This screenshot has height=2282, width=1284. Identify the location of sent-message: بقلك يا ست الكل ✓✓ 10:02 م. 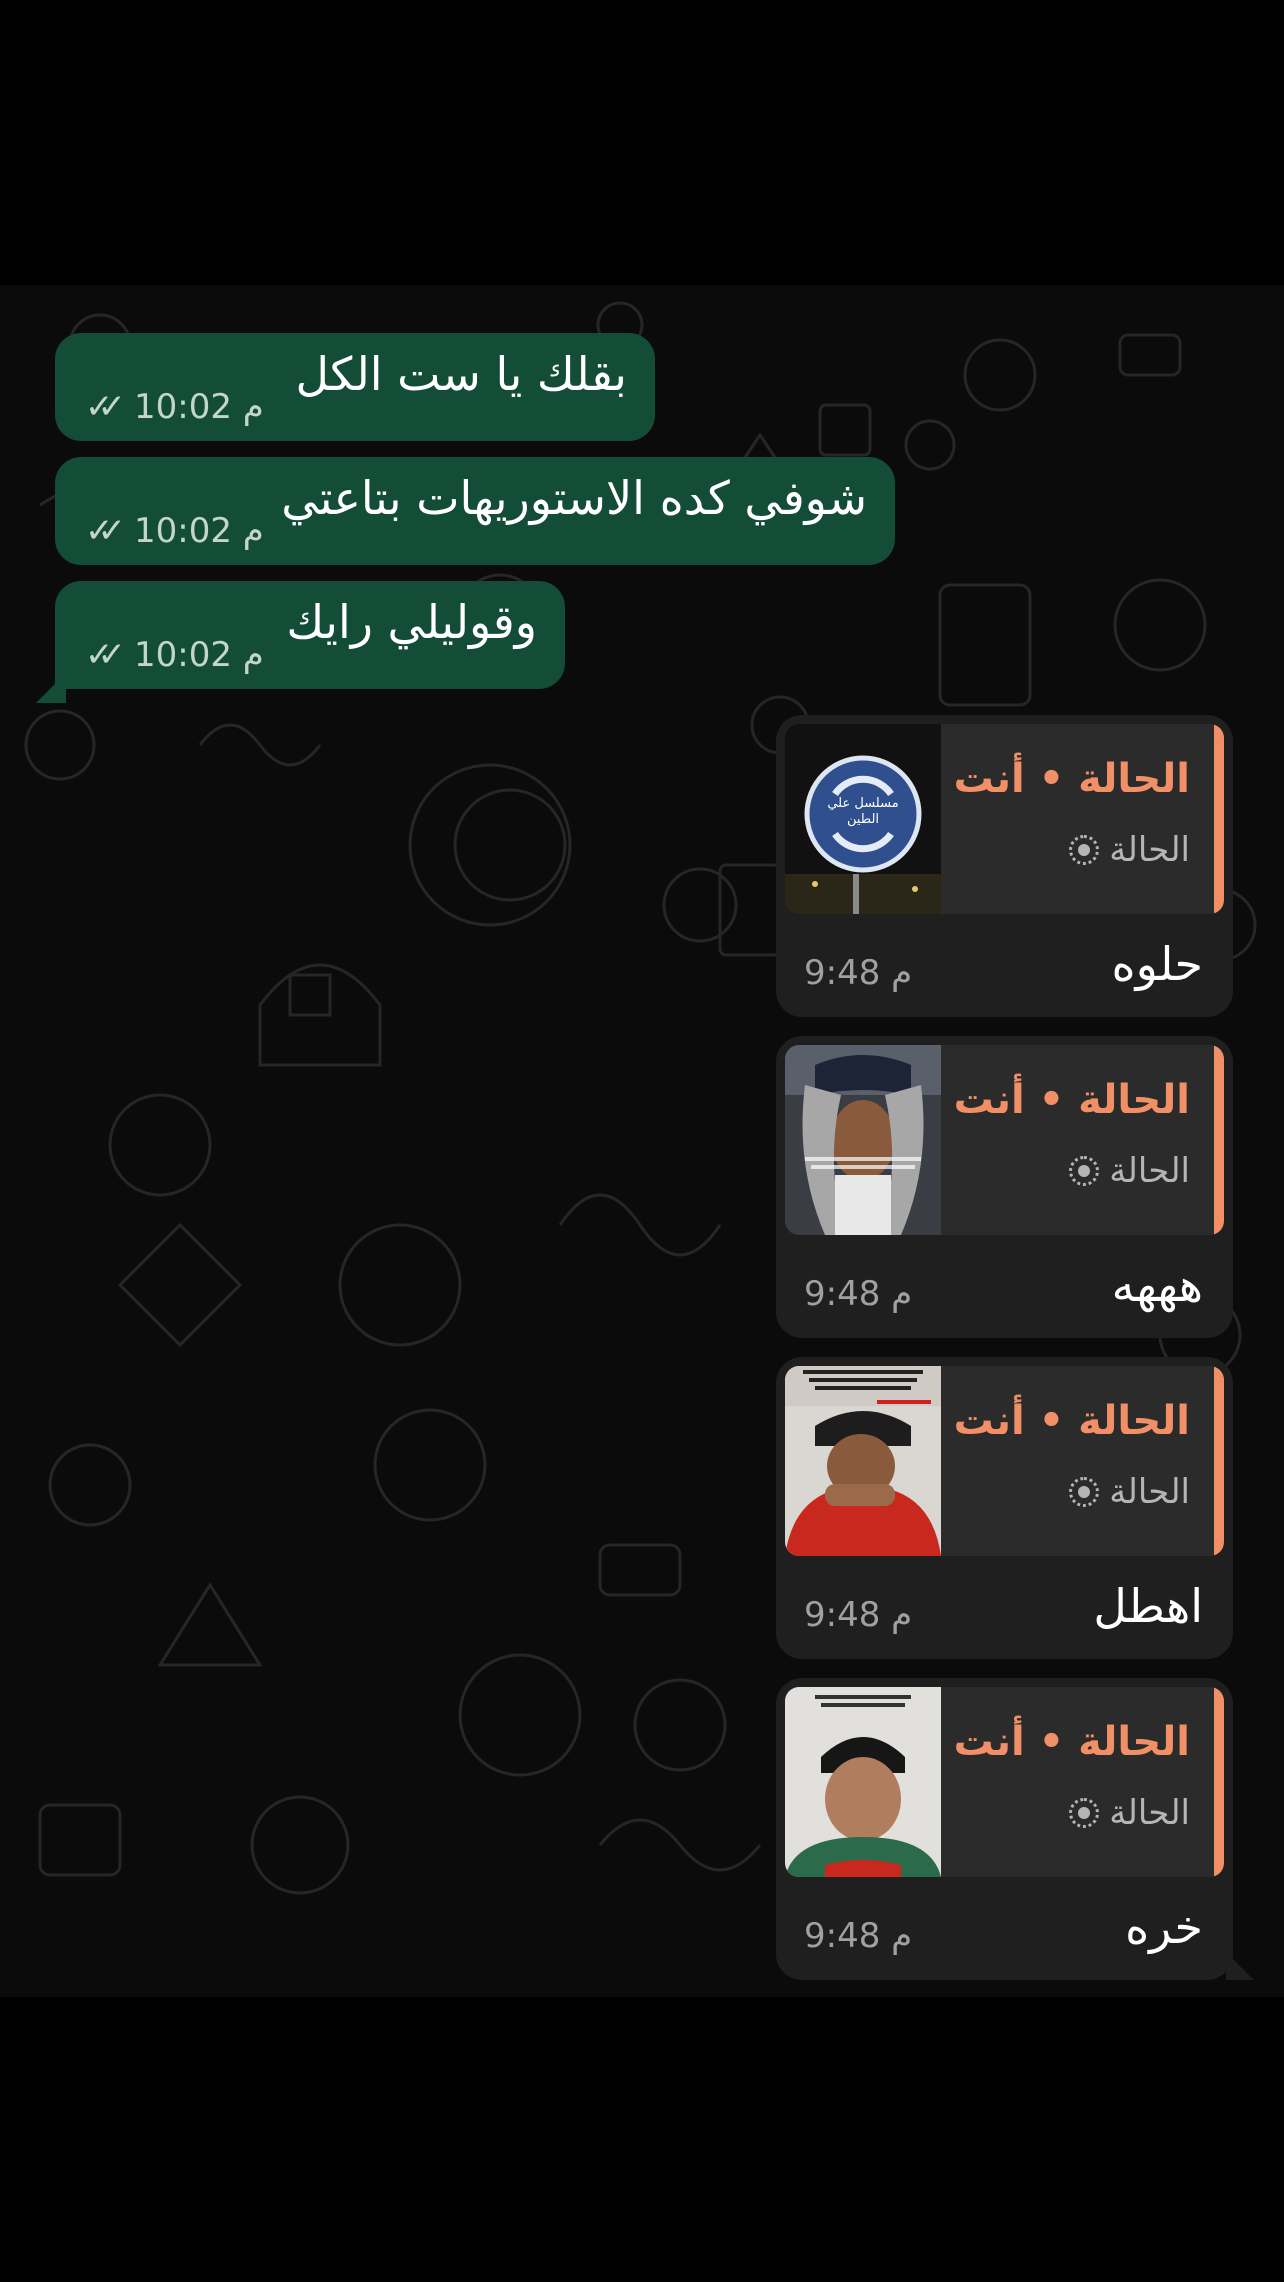
(355, 387).